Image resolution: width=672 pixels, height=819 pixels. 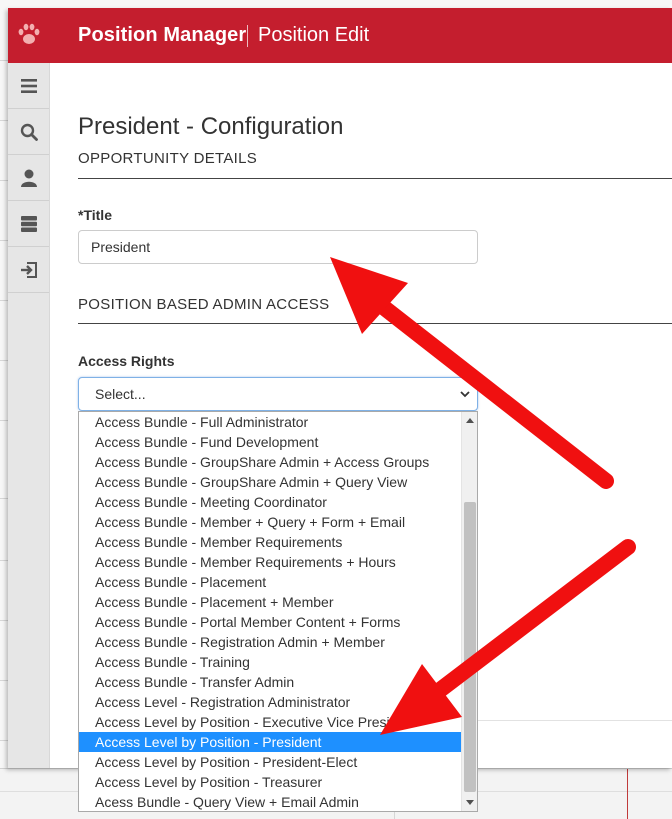 I want to click on dropdown-option: Access Bundle - Member Requirements, so click(x=270, y=542).